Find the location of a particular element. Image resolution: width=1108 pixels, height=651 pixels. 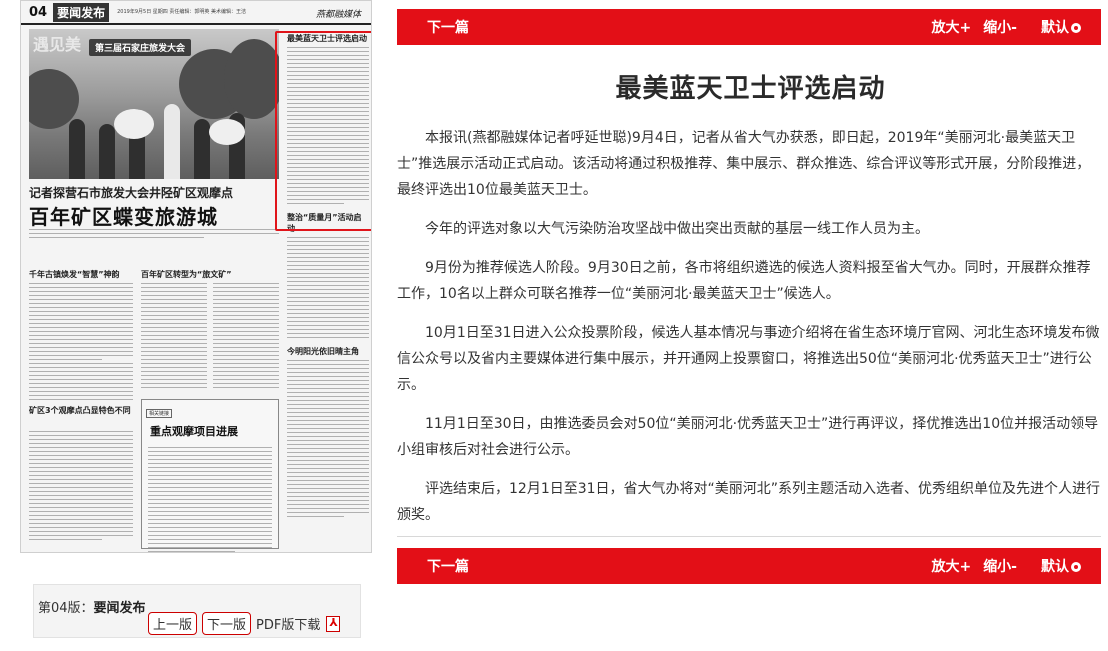

paper-related-box: 相关链接 重点观摩项目进展 is located at coordinates (210, 475).